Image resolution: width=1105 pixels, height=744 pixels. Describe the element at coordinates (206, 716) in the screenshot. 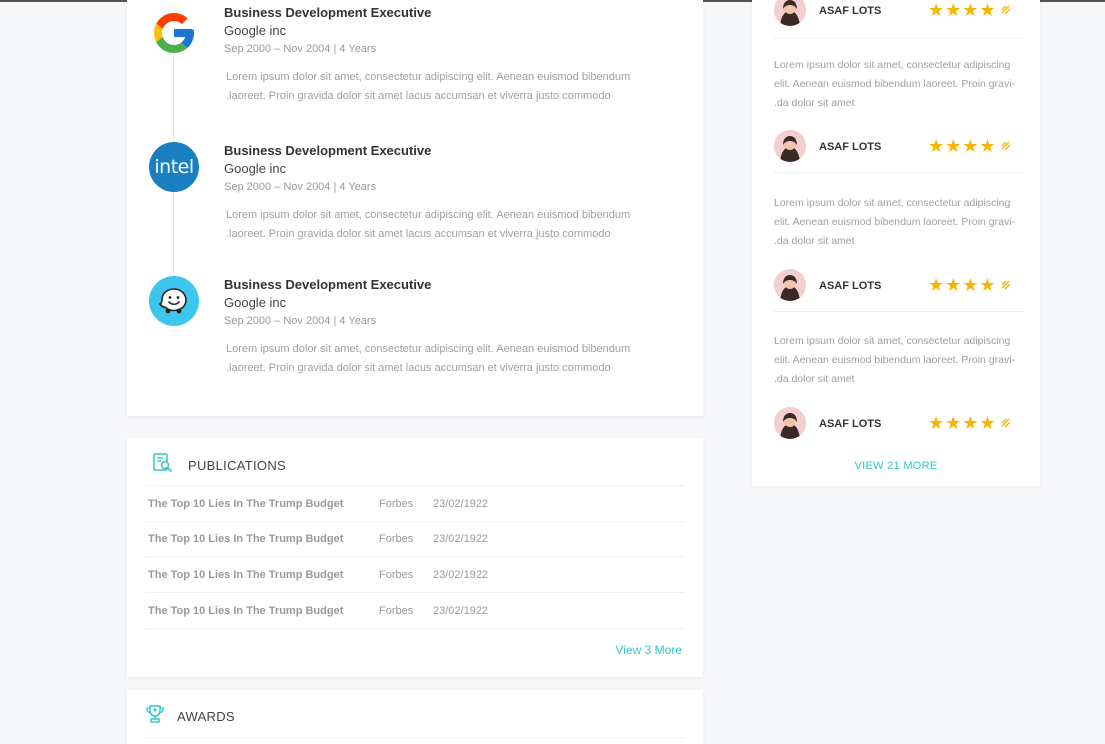

I see `section-title: AWARDS` at that location.